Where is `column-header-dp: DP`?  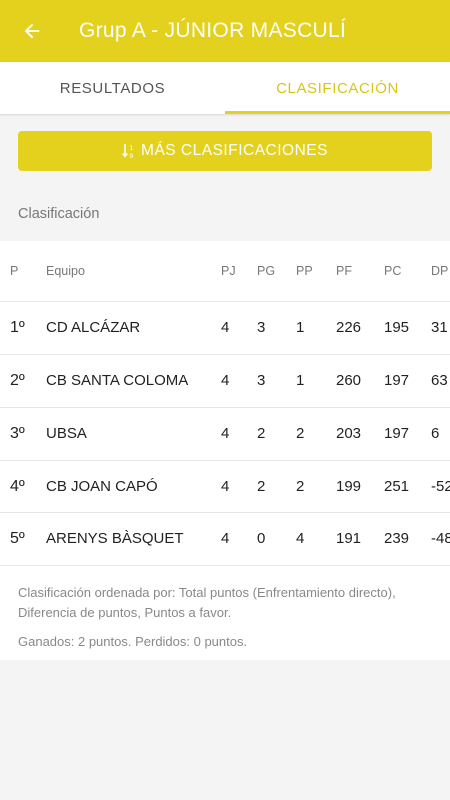 column-header-dp: DP is located at coordinates (440, 271).